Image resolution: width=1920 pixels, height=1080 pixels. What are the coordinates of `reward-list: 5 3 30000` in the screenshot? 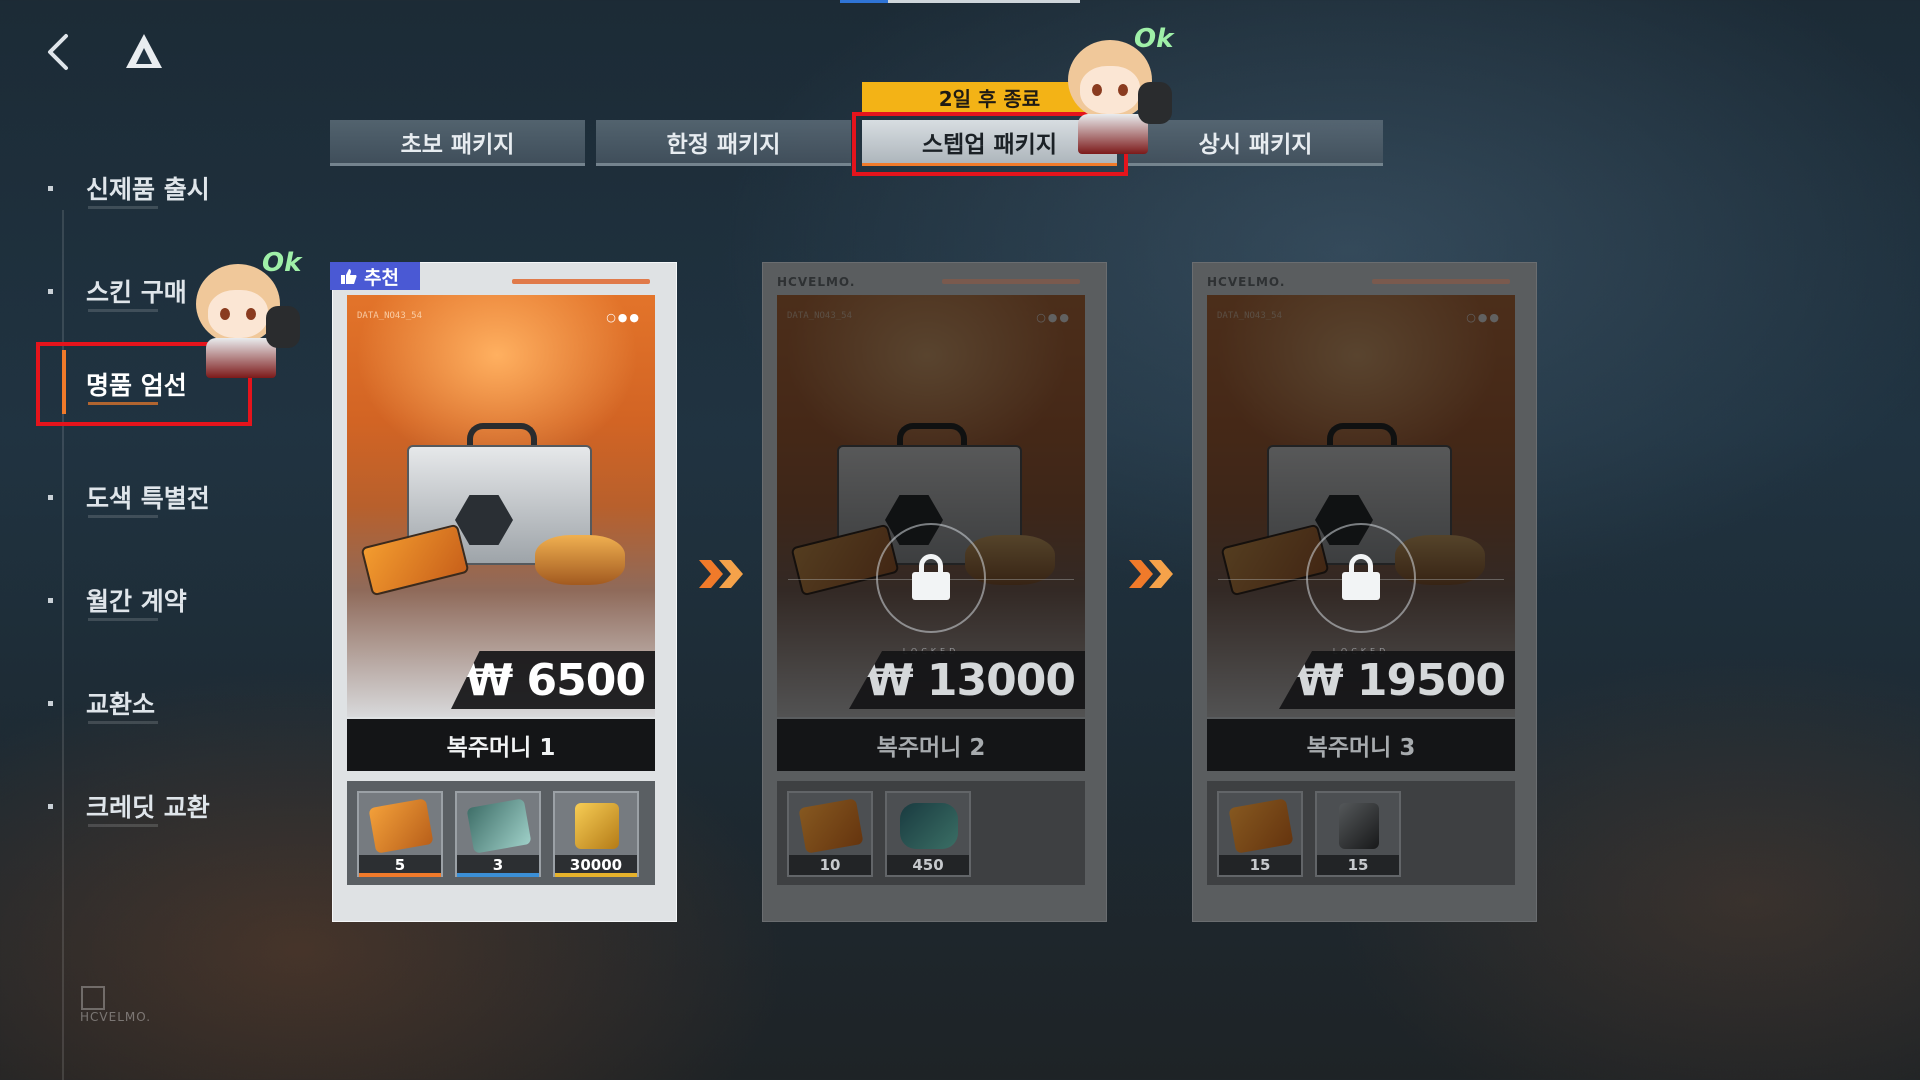 It's located at (501, 833).